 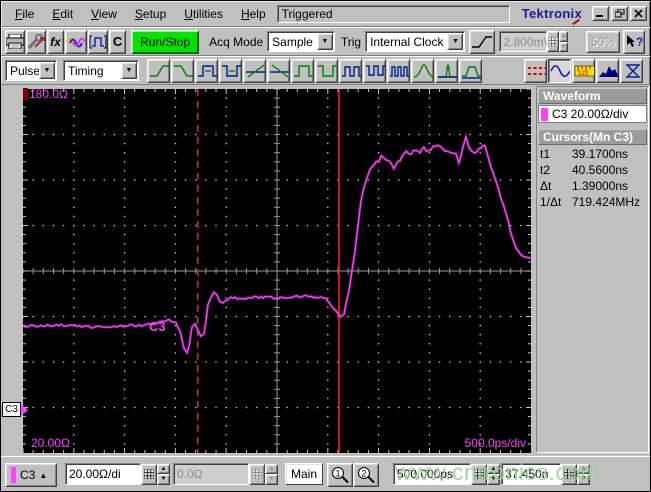 What do you see at coordinates (101, 70) in the screenshot?
I see `measure-type-select: Timing ▼` at bounding box center [101, 70].